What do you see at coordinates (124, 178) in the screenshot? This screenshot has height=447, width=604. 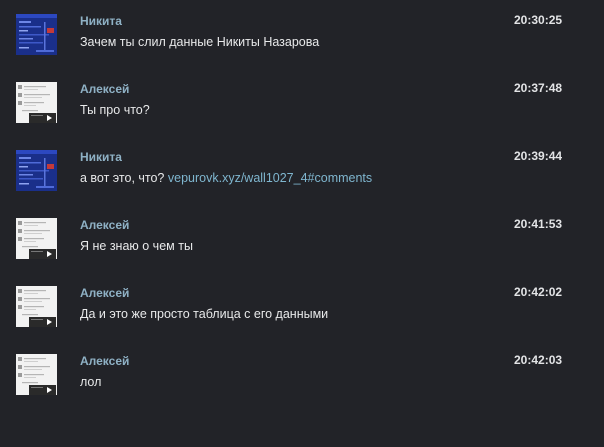 I see `message-text-body: а вот это, что?` at bounding box center [124, 178].